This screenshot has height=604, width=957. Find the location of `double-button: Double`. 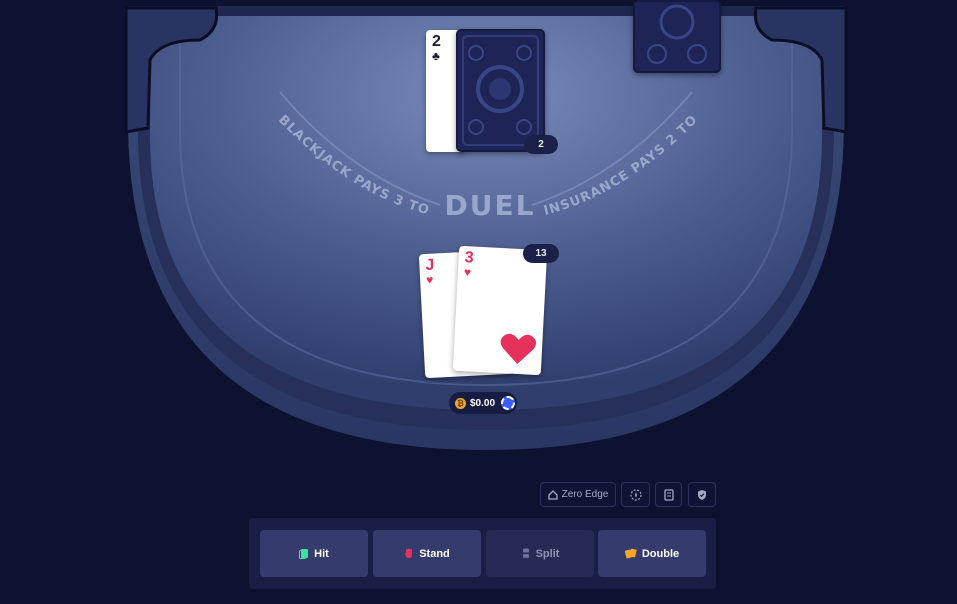

double-button: Double is located at coordinates (652, 553).